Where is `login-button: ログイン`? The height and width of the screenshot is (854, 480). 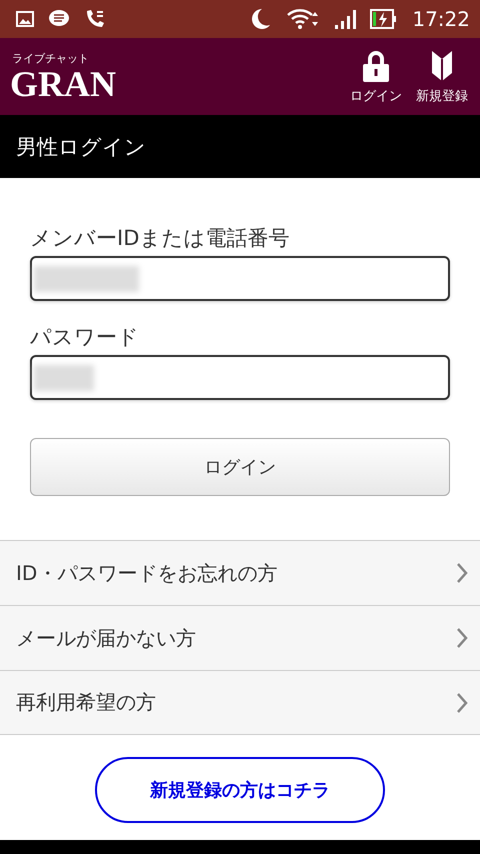 login-button: ログイン is located at coordinates (240, 467).